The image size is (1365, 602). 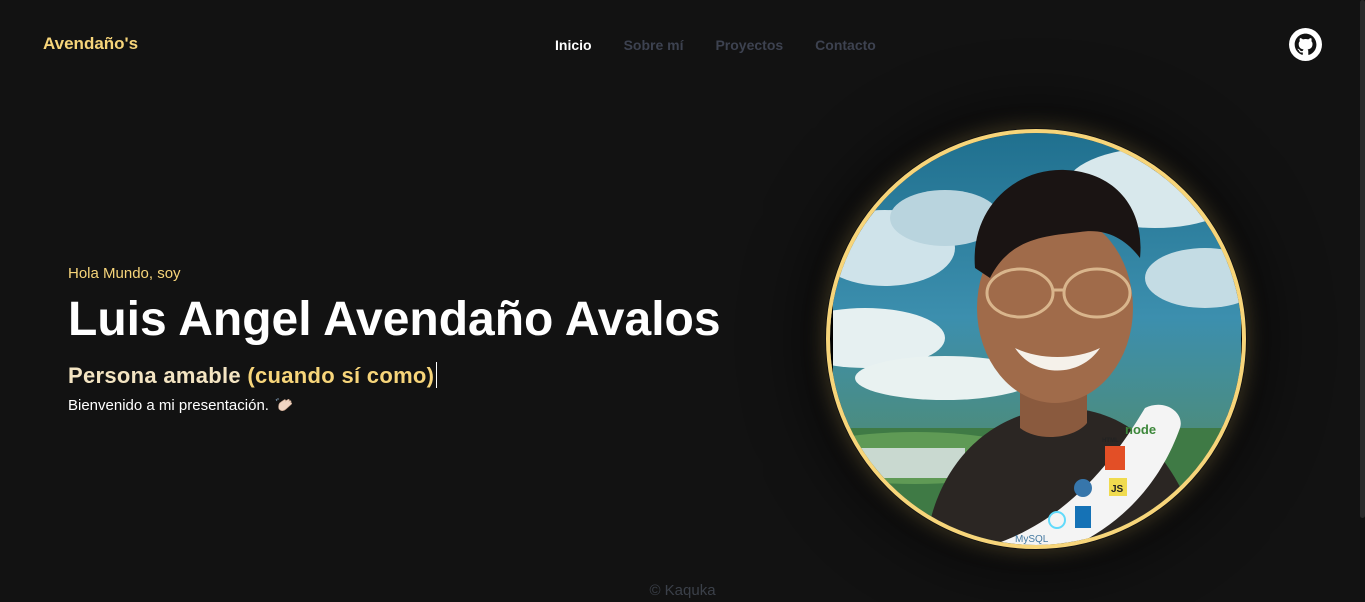 I want to click on mysql-badge: MySQL, so click(x=1032, y=539).